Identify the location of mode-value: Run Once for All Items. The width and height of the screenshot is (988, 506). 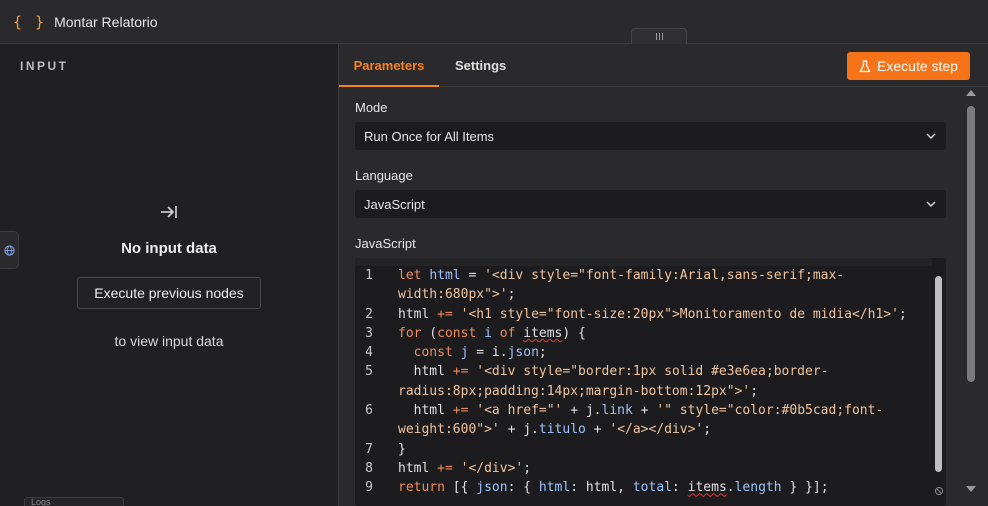
(429, 136).